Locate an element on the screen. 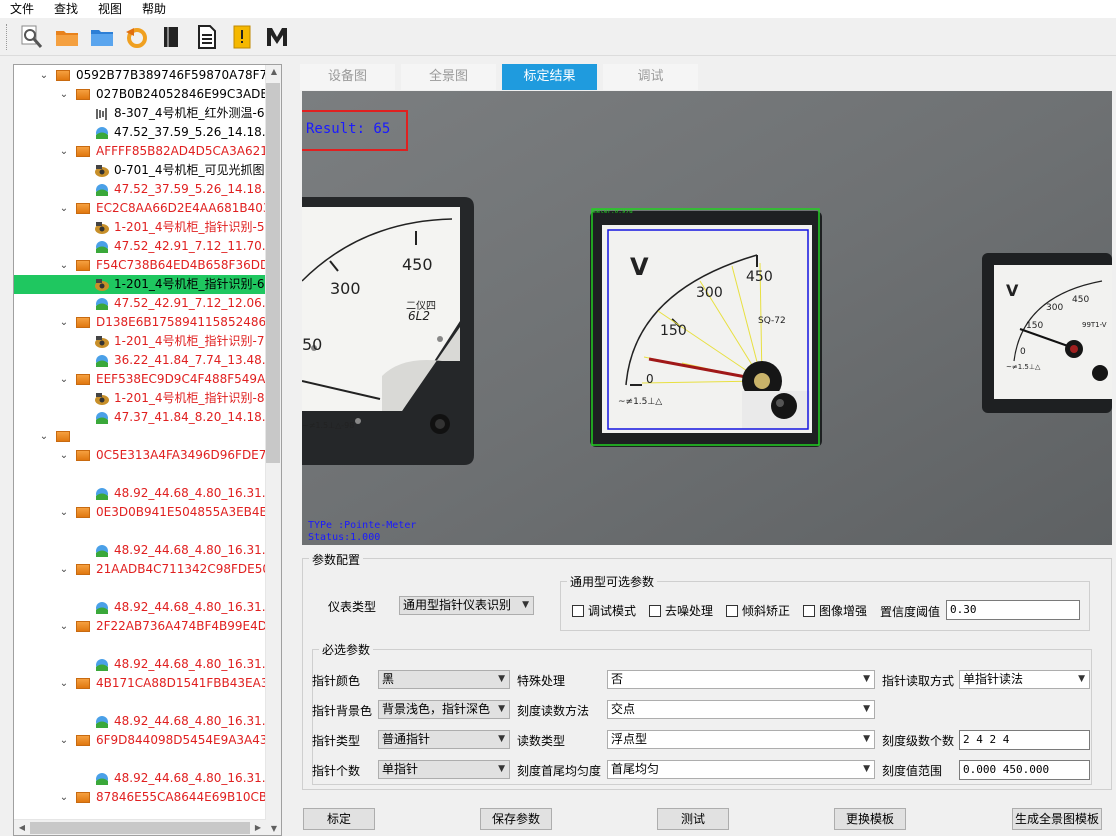 Image resolution: width=1116 pixels, height=836 pixels. tree-node-folder: ⌄ 2F22AB736A474BF4B99E4D12CA is located at coordinates (147, 626).